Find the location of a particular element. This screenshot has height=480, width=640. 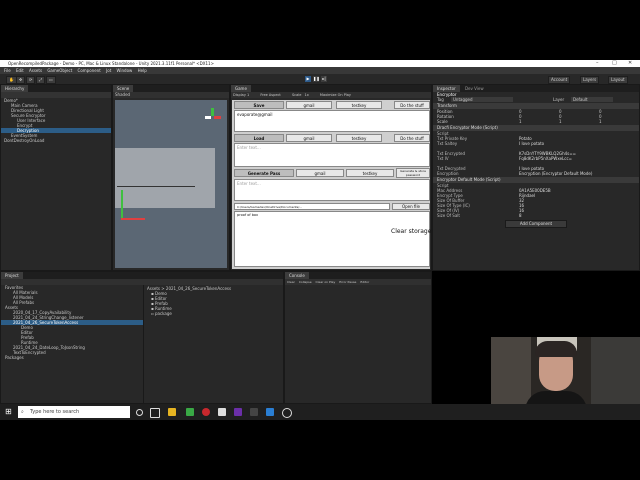

scene-ui-canvas is located at coordinates (165, 178).